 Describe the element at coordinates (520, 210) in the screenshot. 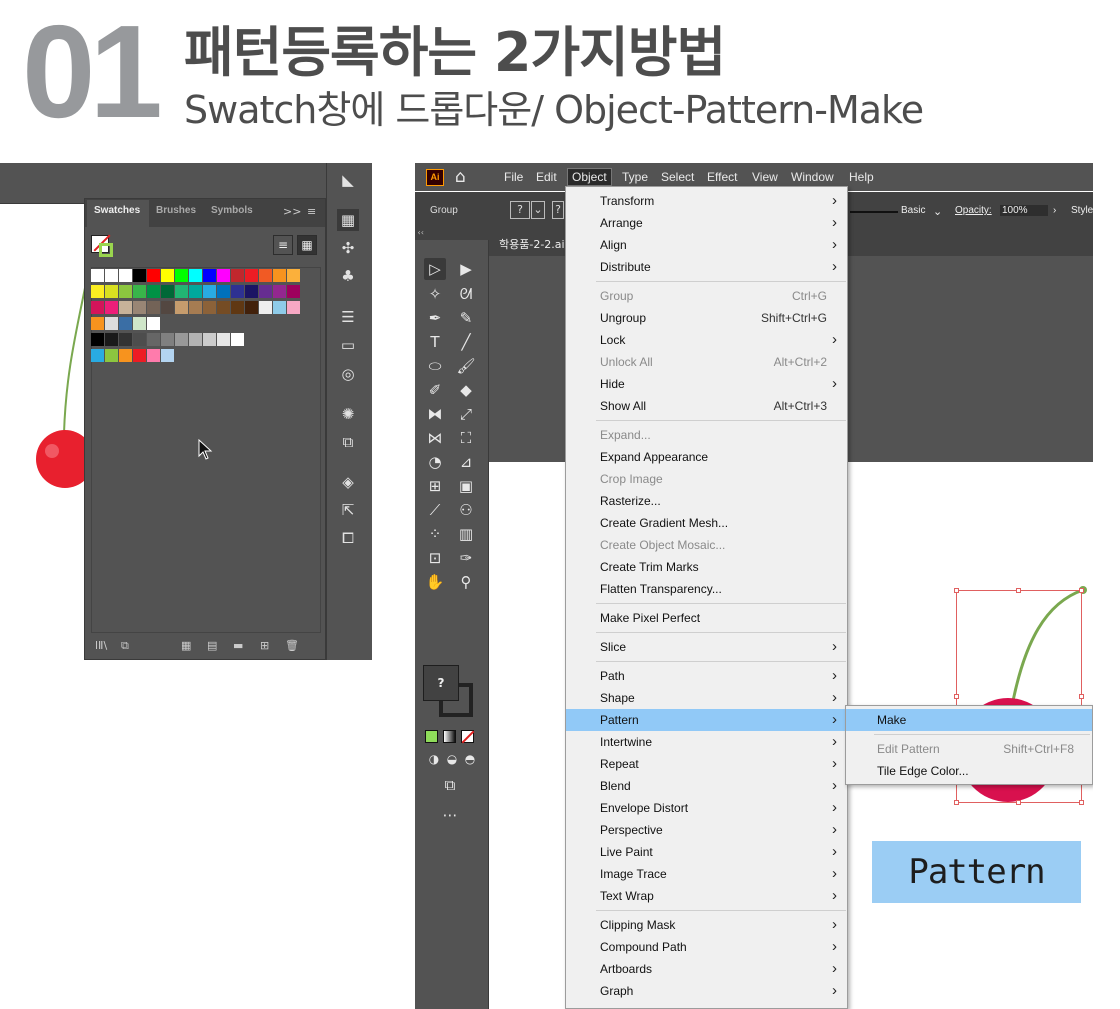

I see `fill-unknown-icon: ?` at that location.